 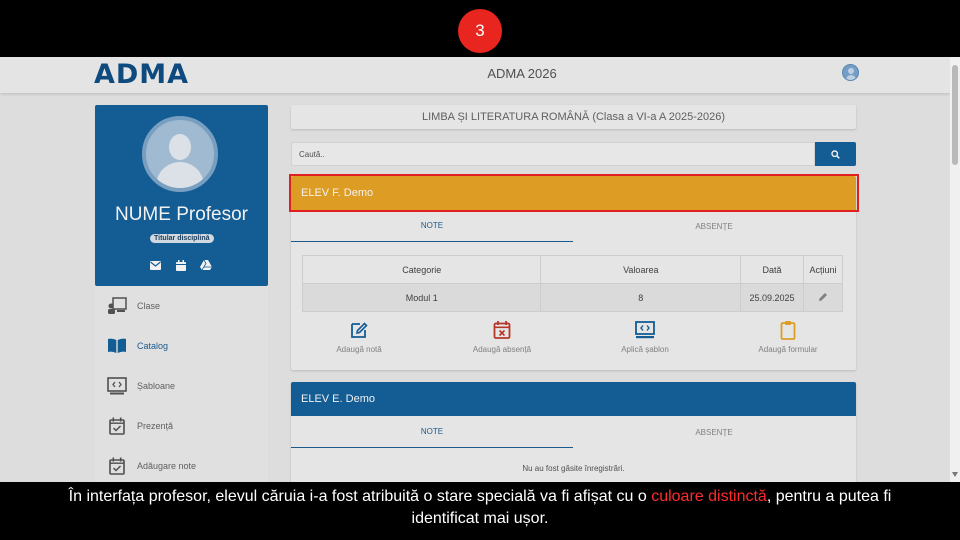 I want to click on app-title: ADMA 2026, so click(x=522, y=73).